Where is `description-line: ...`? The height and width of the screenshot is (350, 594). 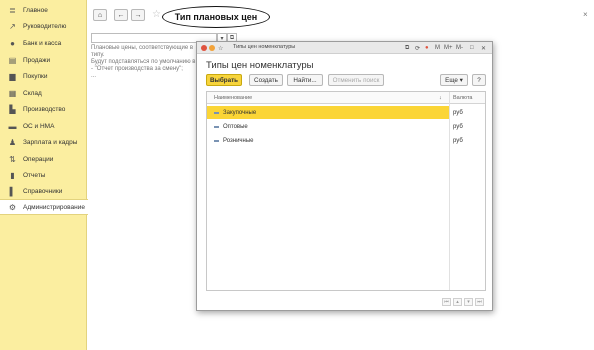 description-line: ... is located at coordinates (94, 76).